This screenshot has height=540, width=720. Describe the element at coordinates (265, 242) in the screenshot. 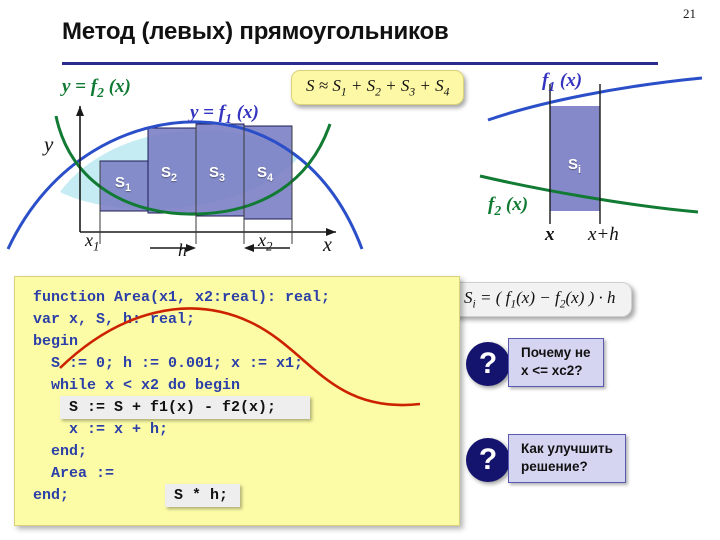

I see `tick-label-x2: x2` at that location.